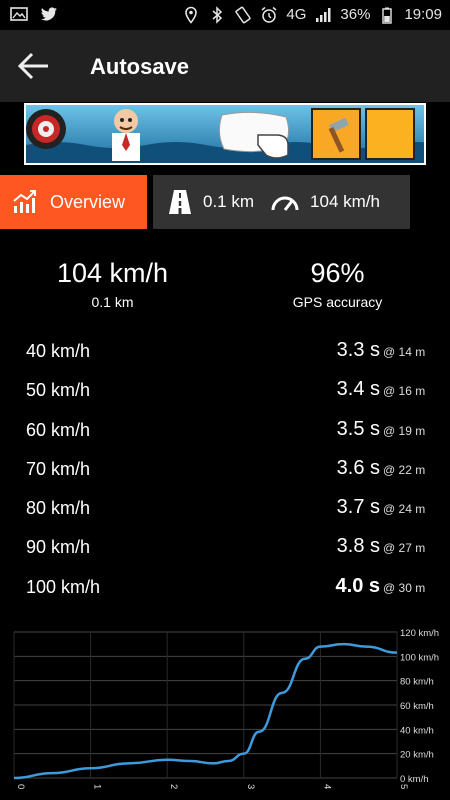 This screenshot has width=450, height=800. I want to click on tab-stats: 0.1 km 104 km/h, so click(281, 202).